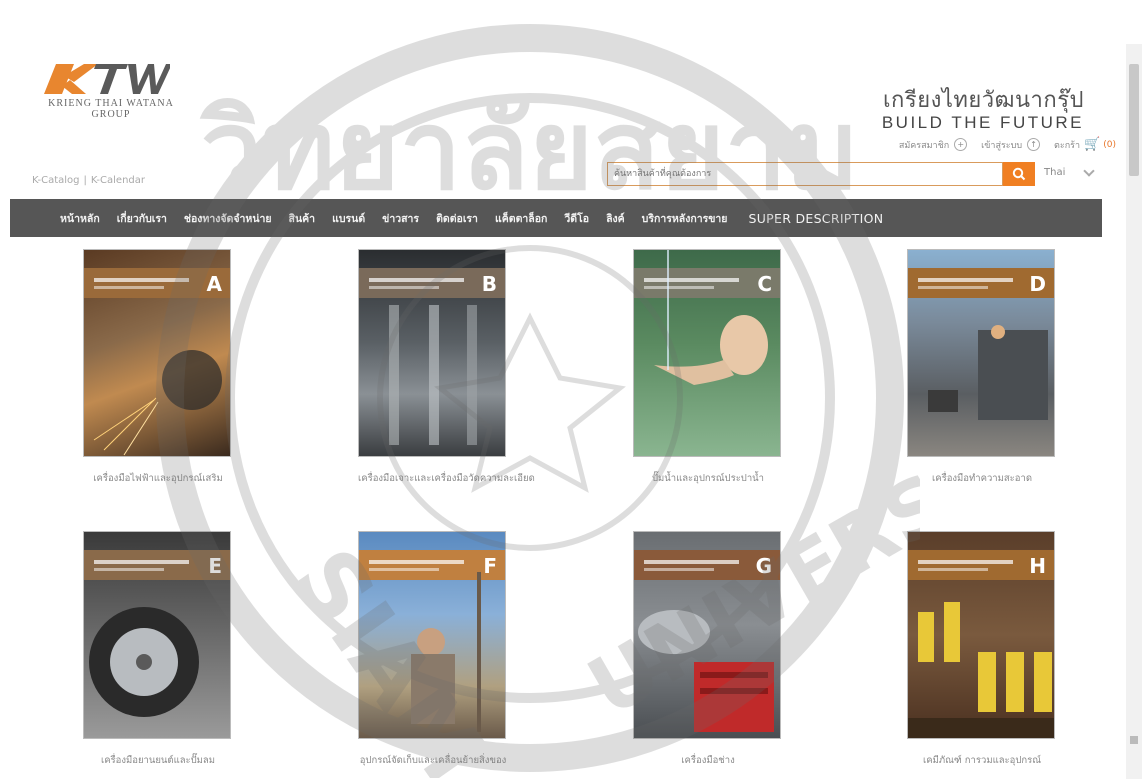 Image resolution: width=1142 pixels, height=779 pixels. Describe the element at coordinates (615, 218) in the screenshot. I see `nav-links: ลิงค์` at that location.